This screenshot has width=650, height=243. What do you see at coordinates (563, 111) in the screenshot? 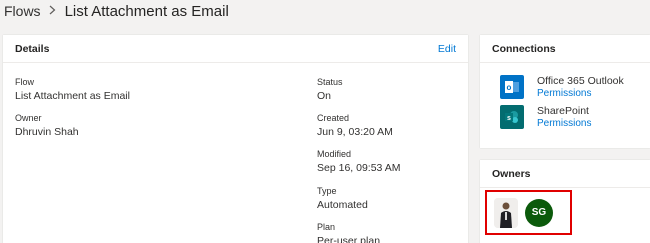
I see `connection-name-sharepoint: SharePoint` at bounding box center [563, 111].